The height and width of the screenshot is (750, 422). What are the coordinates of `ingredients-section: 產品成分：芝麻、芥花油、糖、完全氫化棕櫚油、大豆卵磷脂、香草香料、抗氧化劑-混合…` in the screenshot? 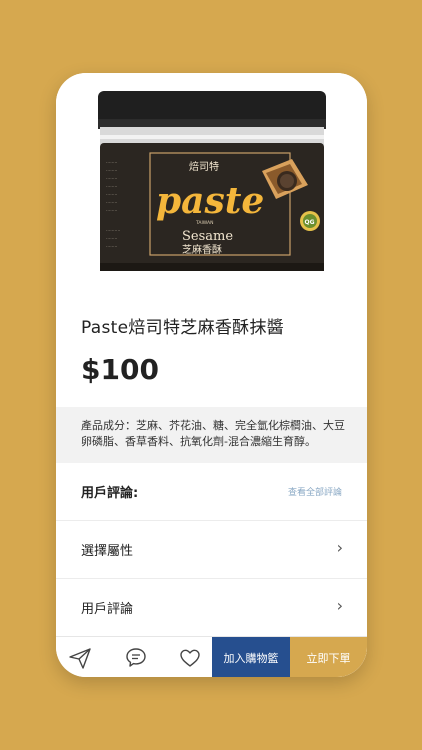 It's located at (211, 435).